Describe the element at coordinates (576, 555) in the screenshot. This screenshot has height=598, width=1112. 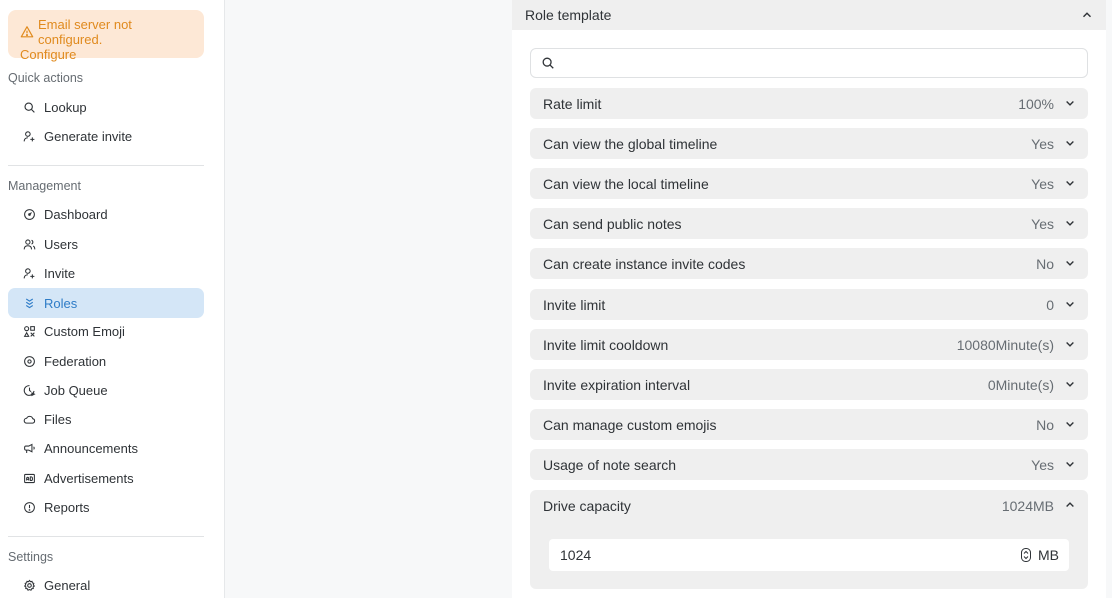
I see `drive-capacity-value: 1024` at that location.